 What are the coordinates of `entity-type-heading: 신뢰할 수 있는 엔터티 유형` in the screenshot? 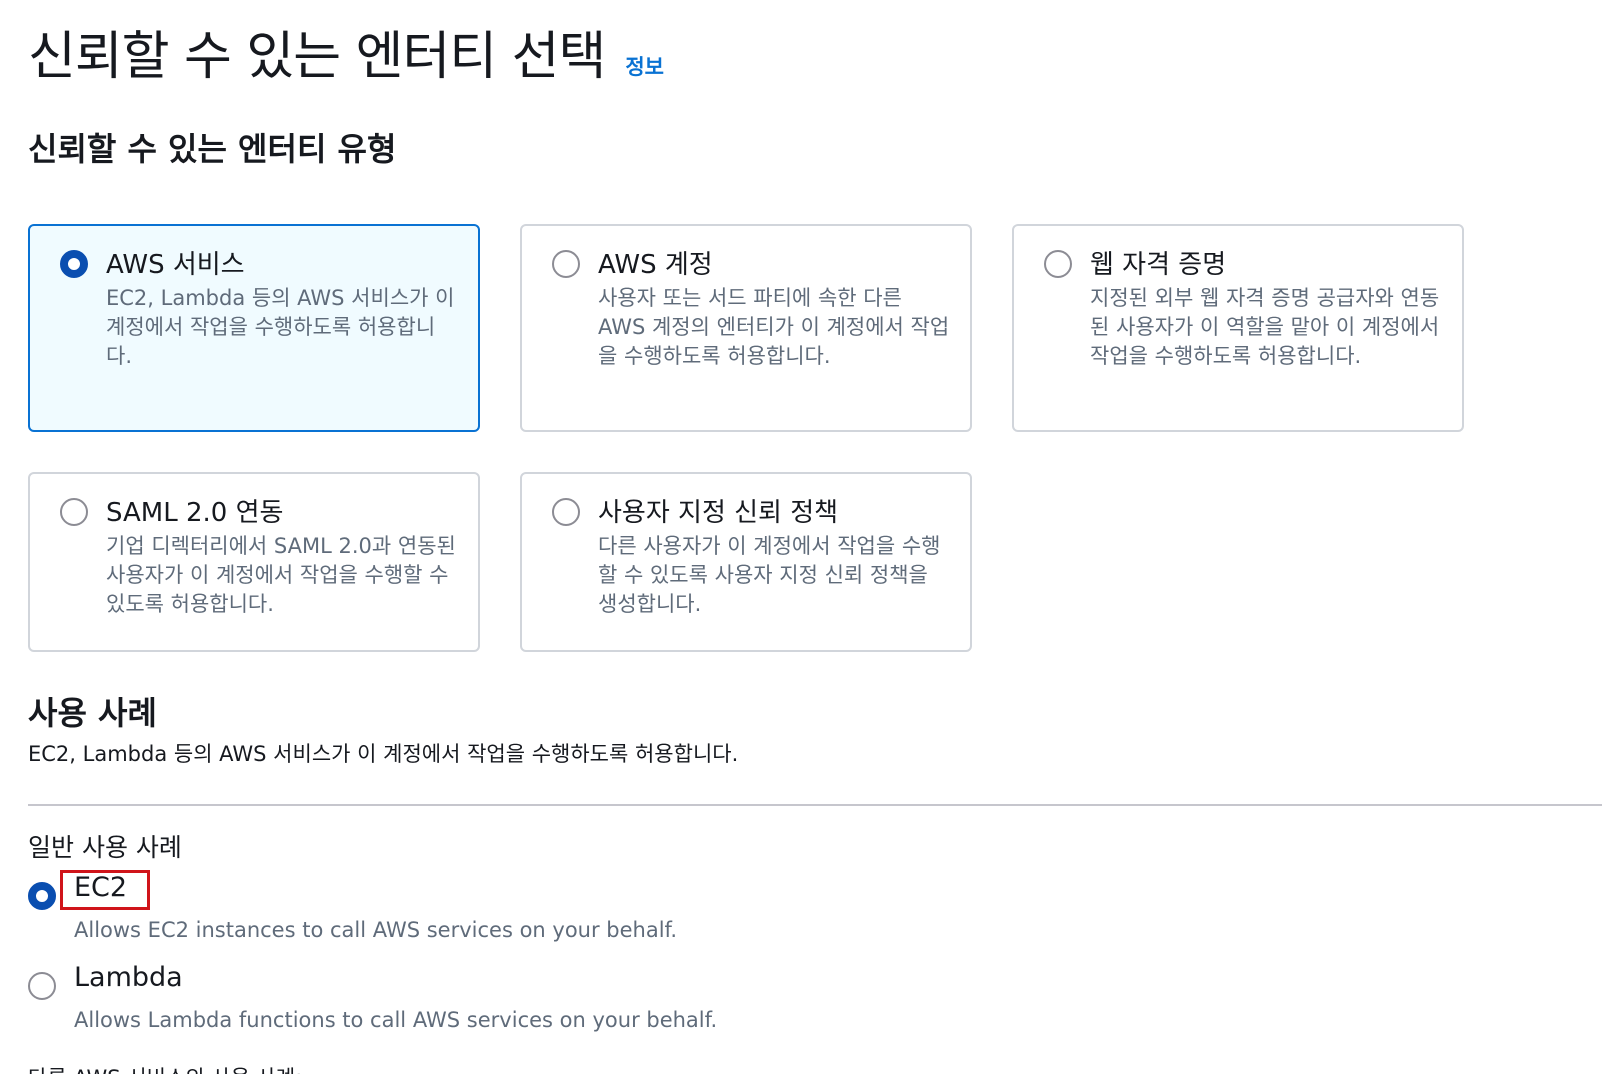 It's located at (212, 149).